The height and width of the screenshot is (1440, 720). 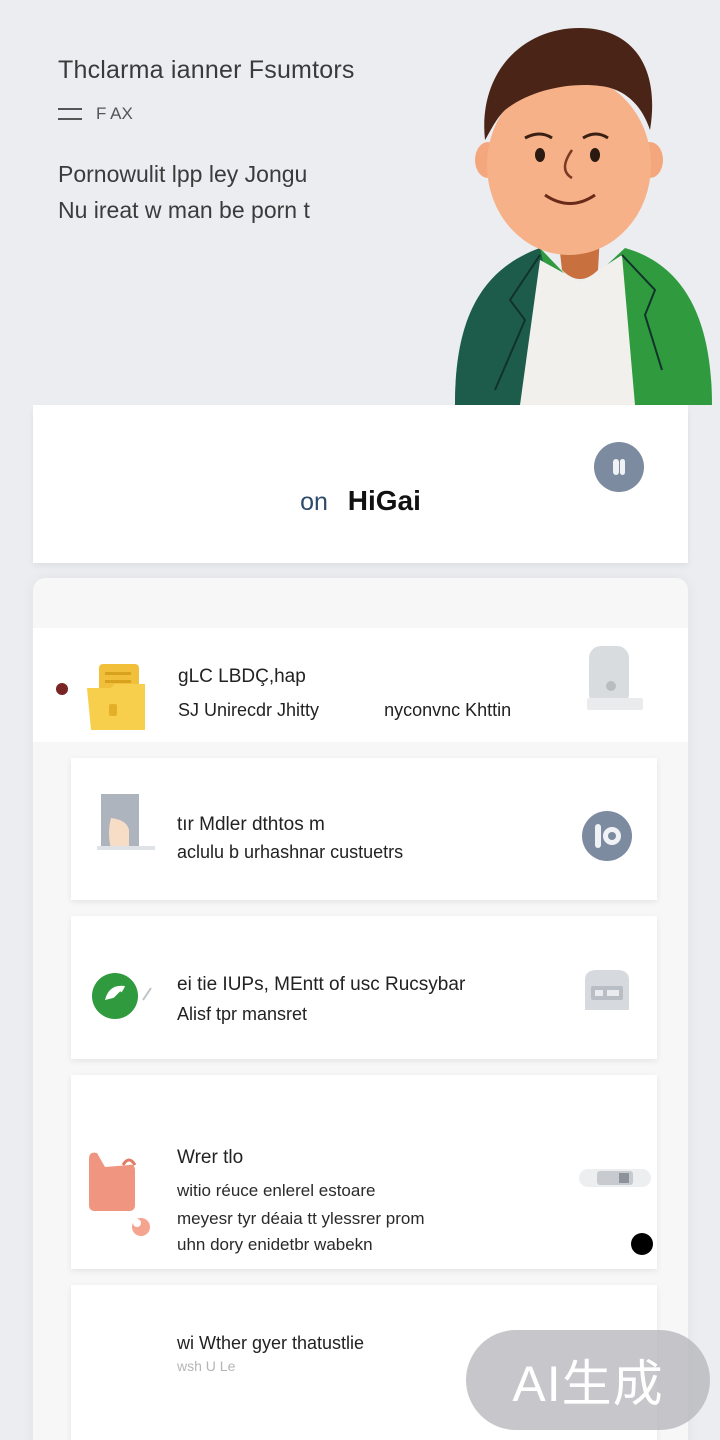 What do you see at coordinates (321, 984) in the screenshot?
I see `card-line1: ei tie IUPs, MEntt of usc Rucsybar` at bounding box center [321, 984].